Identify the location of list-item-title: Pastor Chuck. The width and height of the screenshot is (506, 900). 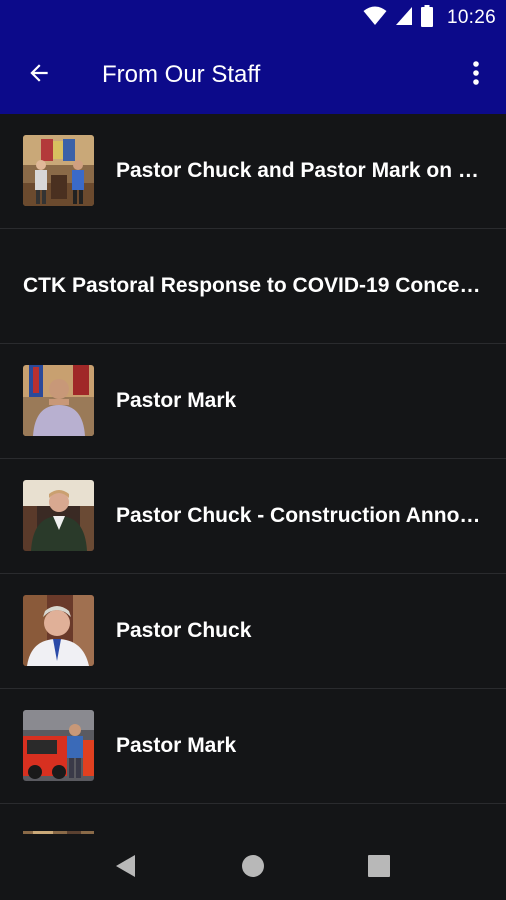
(184, 630).